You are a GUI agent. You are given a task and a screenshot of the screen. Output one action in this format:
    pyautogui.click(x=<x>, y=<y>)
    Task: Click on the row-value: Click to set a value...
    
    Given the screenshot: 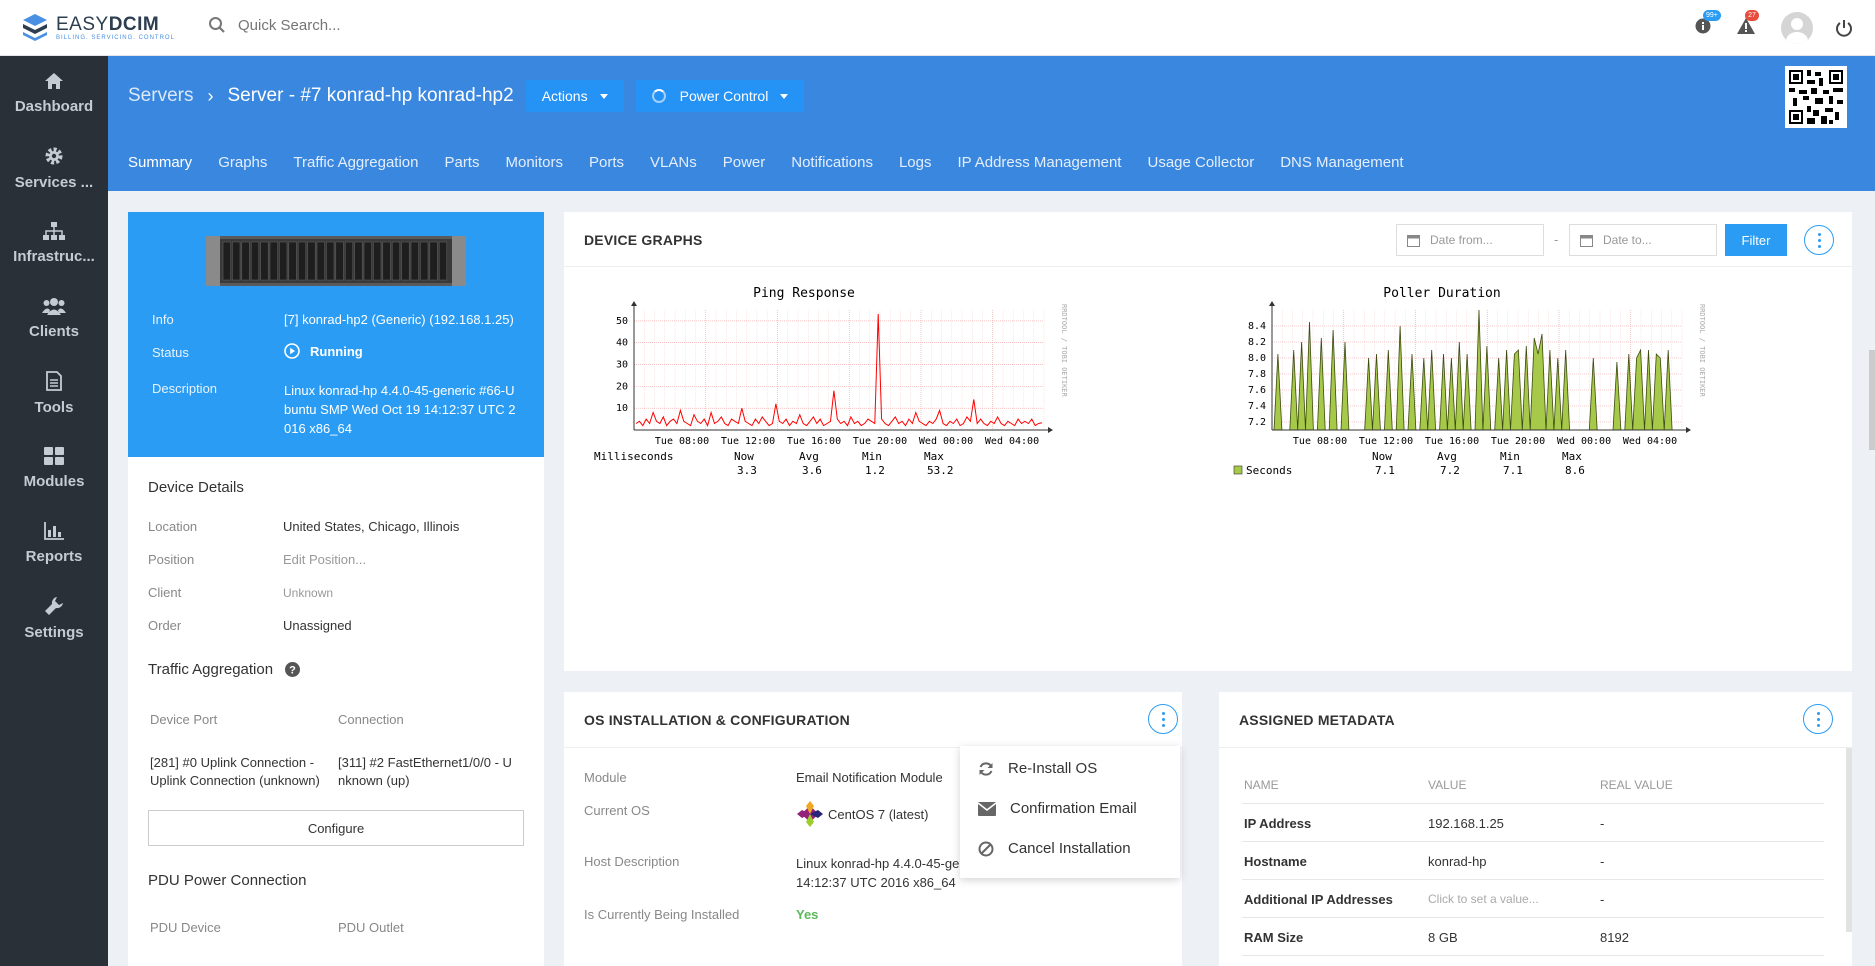 What is the action you would take?
    pyautogui.click(x=1483, y=899)
    